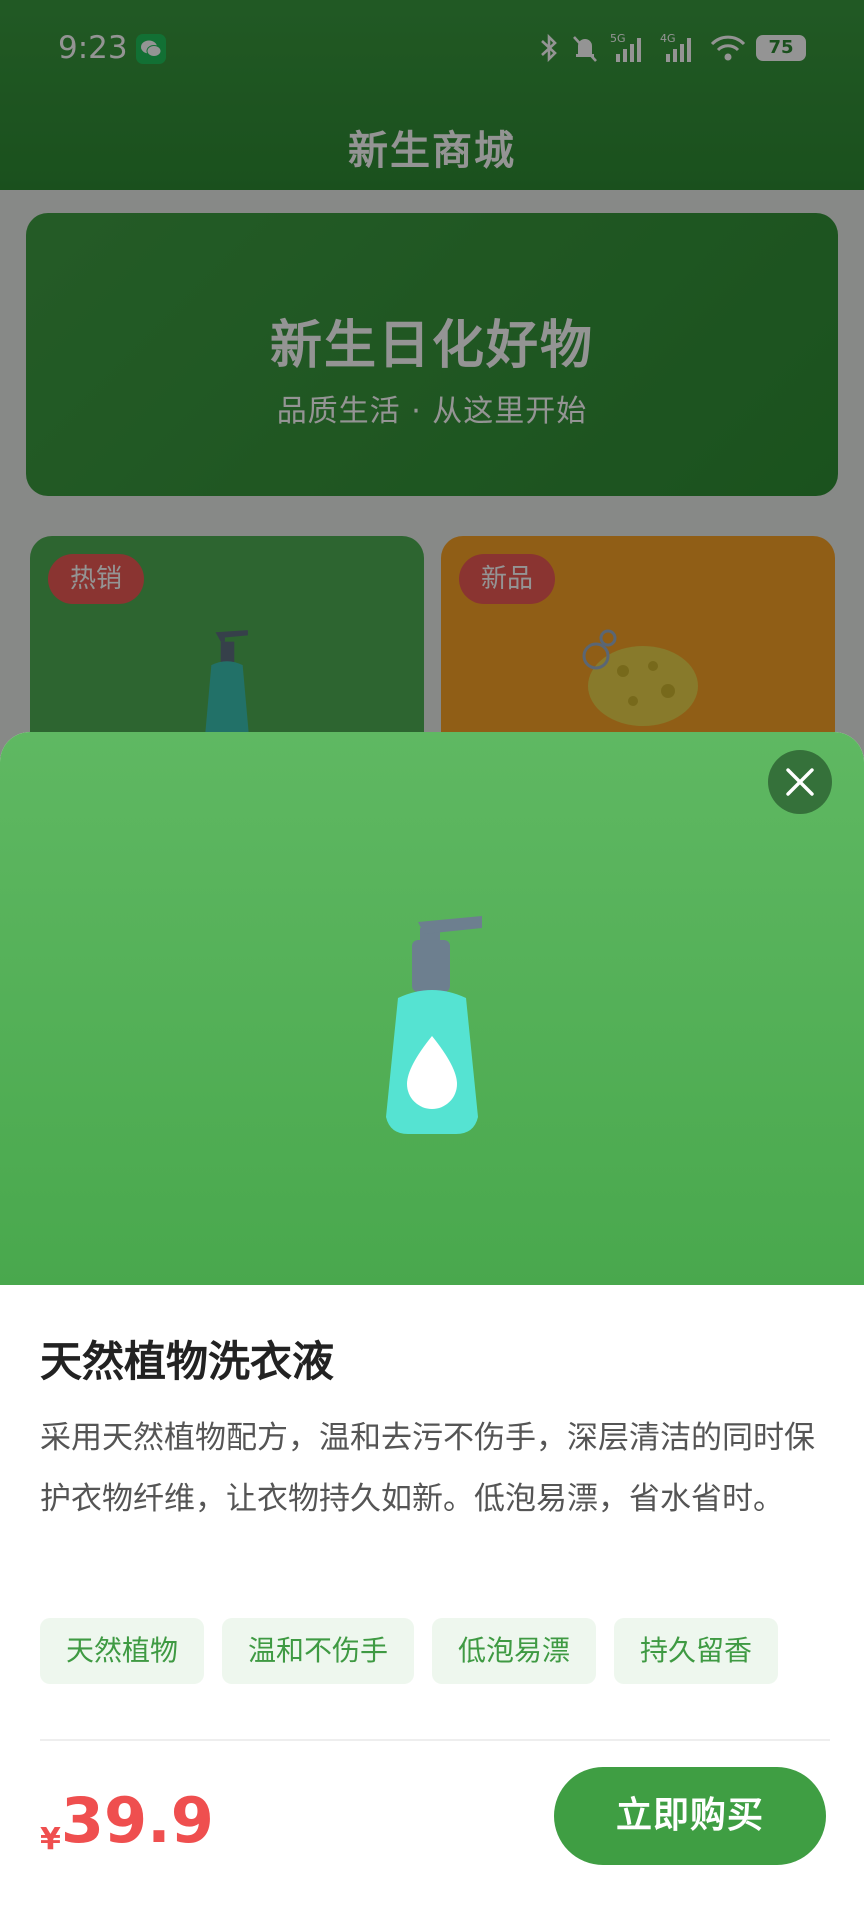 Image resolution: width=864 pixels, height=1920 pixels. What do you see at coordinates (514, 1651) in the screenshot?
I see `product-tag: 低泡易漂` at bounding box center [514, 1651].